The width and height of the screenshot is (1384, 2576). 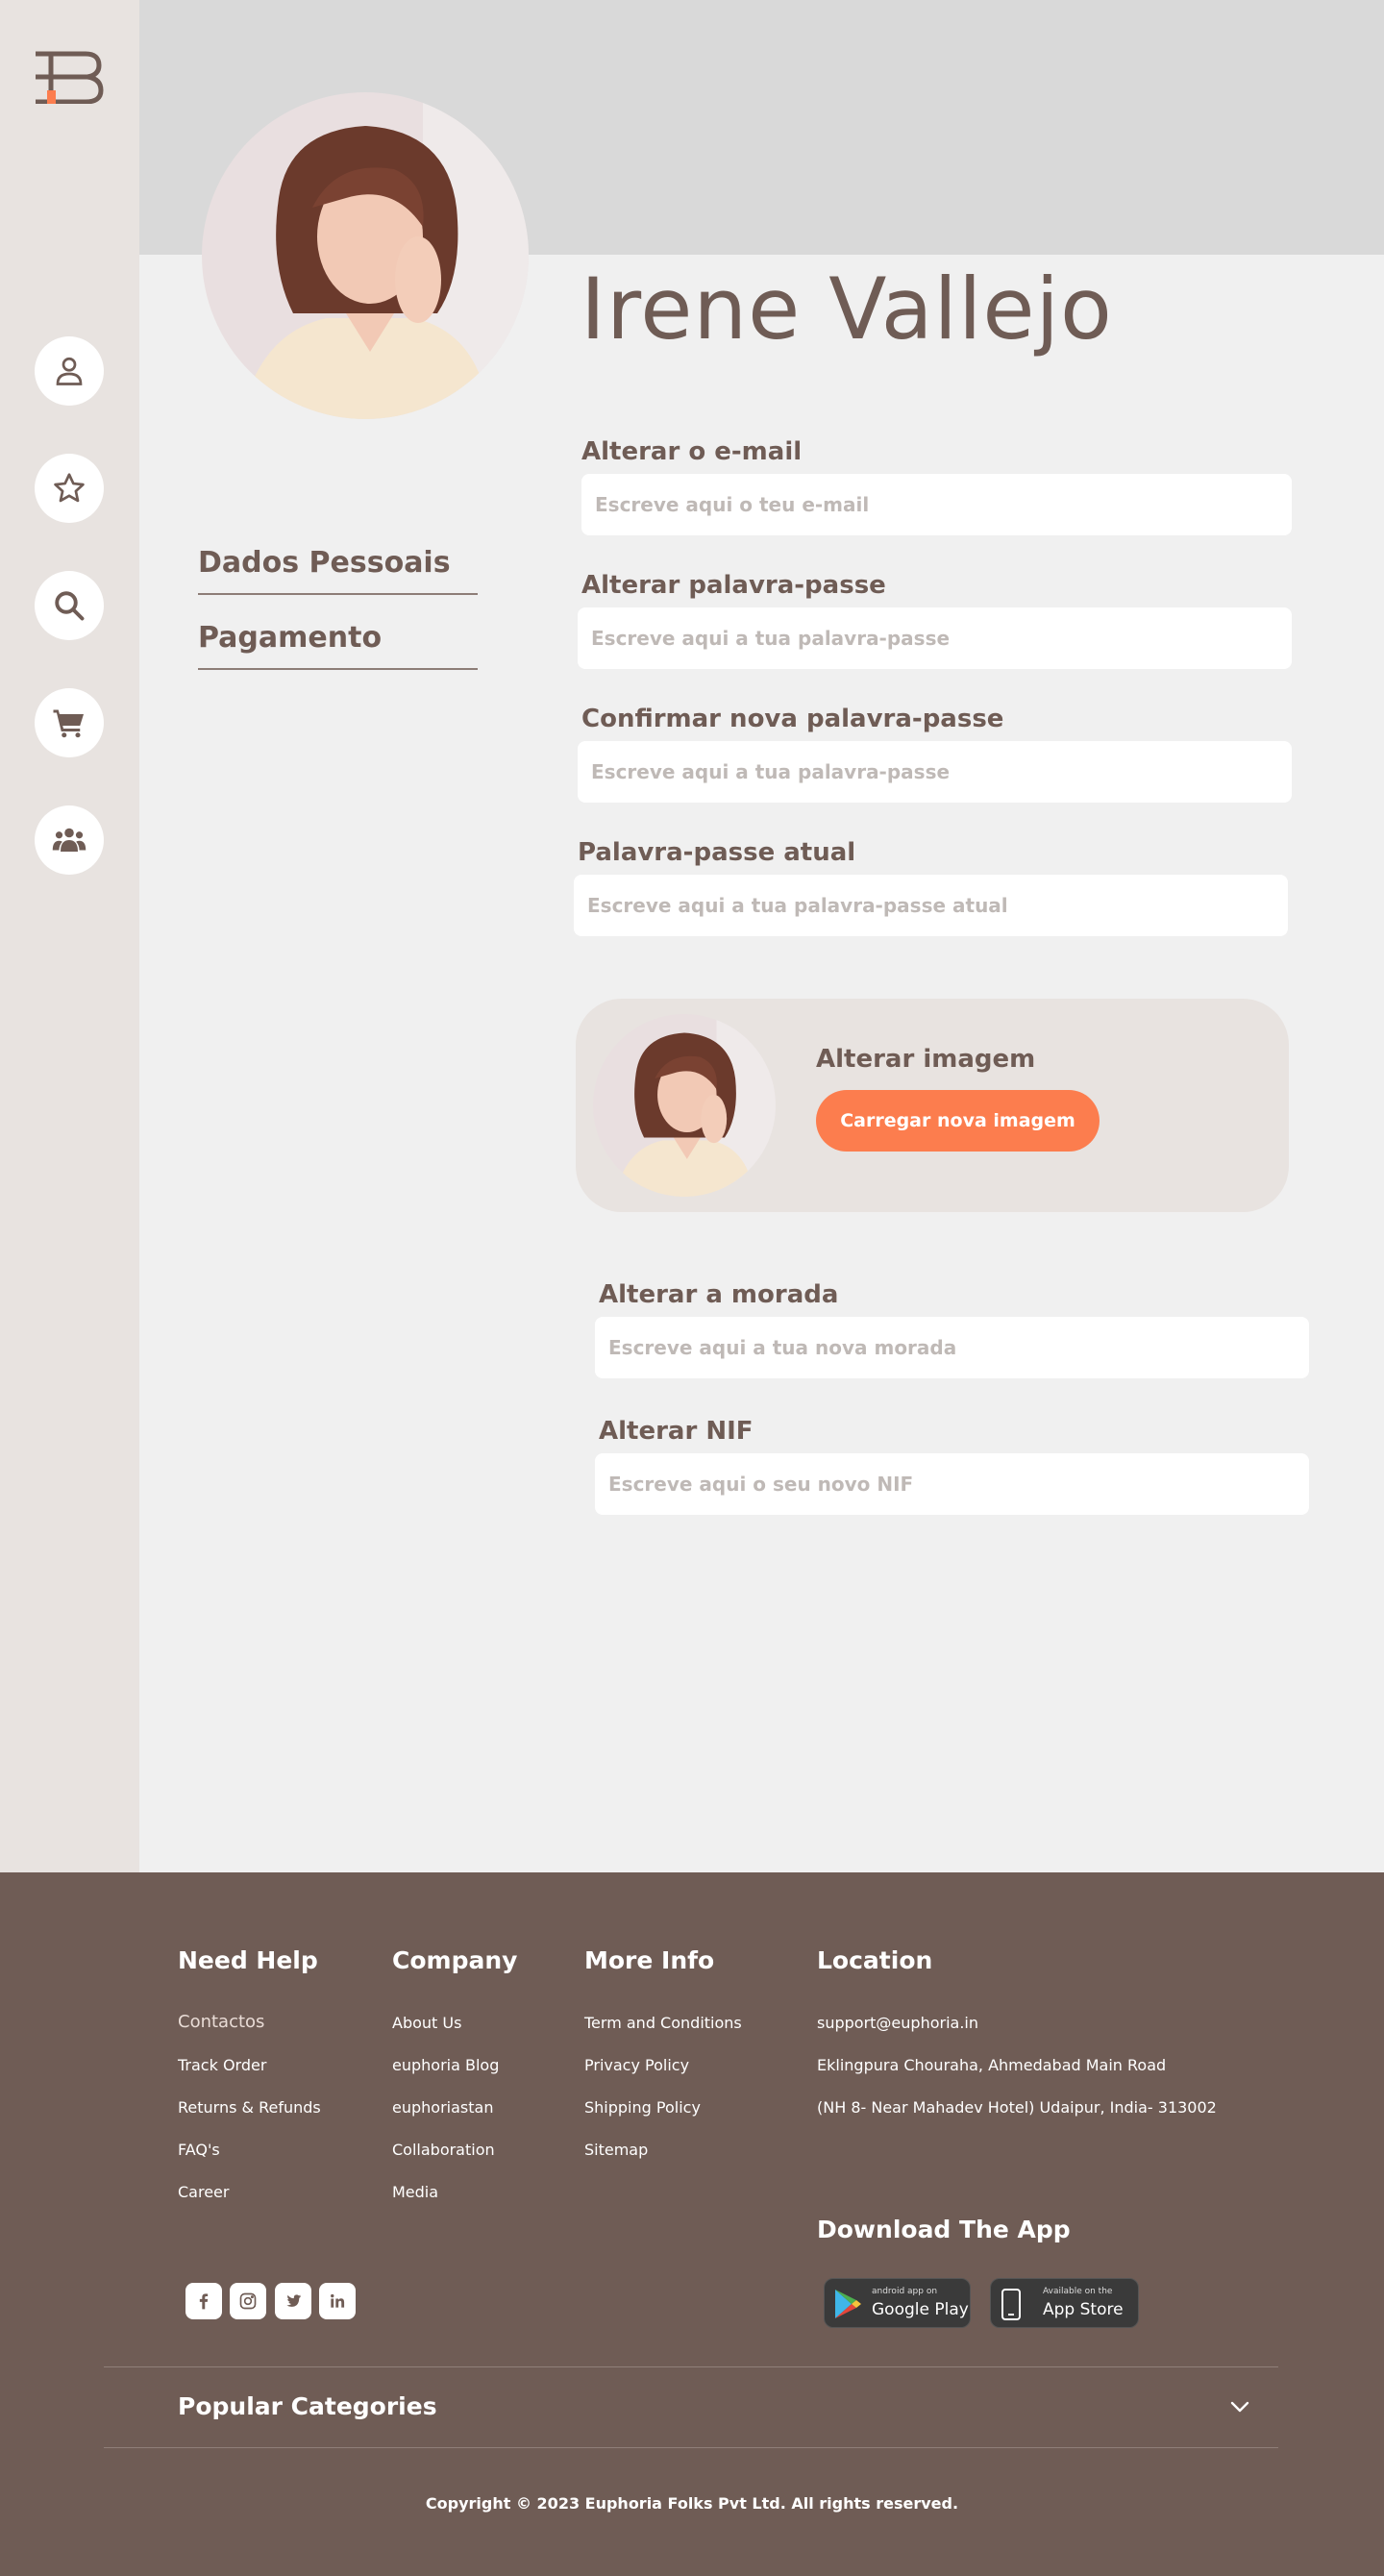 What do you see at coordinates (442, 2107) in the screenshot?
I see `footer-link-euphoriastan: euphoriastan` at bounding box center [442, 2107].